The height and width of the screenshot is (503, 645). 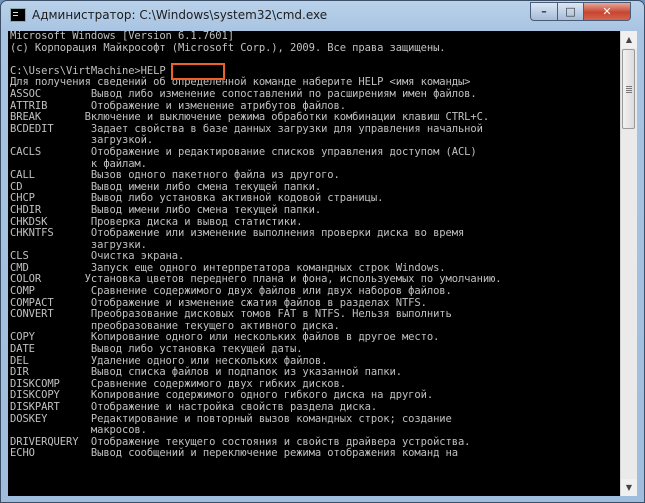 What do you see at coordinates (570, 11) in the screenshot?
I see `maximize-button: □` at bounding box center [570, 11].